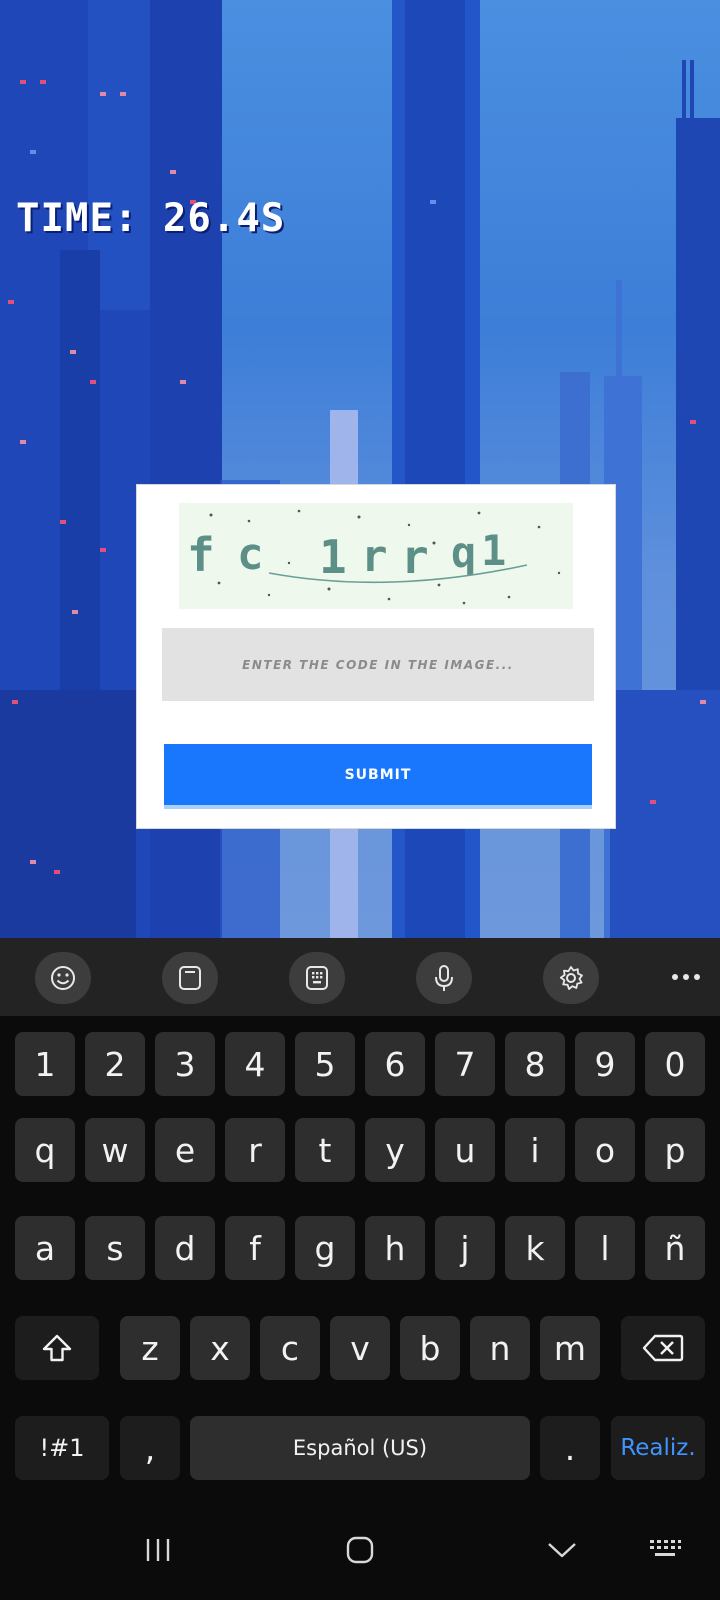 This screenshot has height=1600, width=720. I want to click on key-j: j, so click(465, 1248).